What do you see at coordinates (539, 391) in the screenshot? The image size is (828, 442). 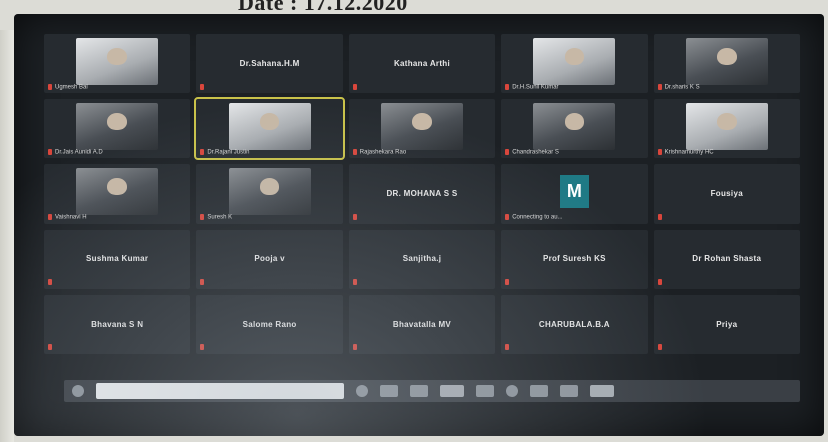 I see `record-icon` at bounding box center [539, 391].